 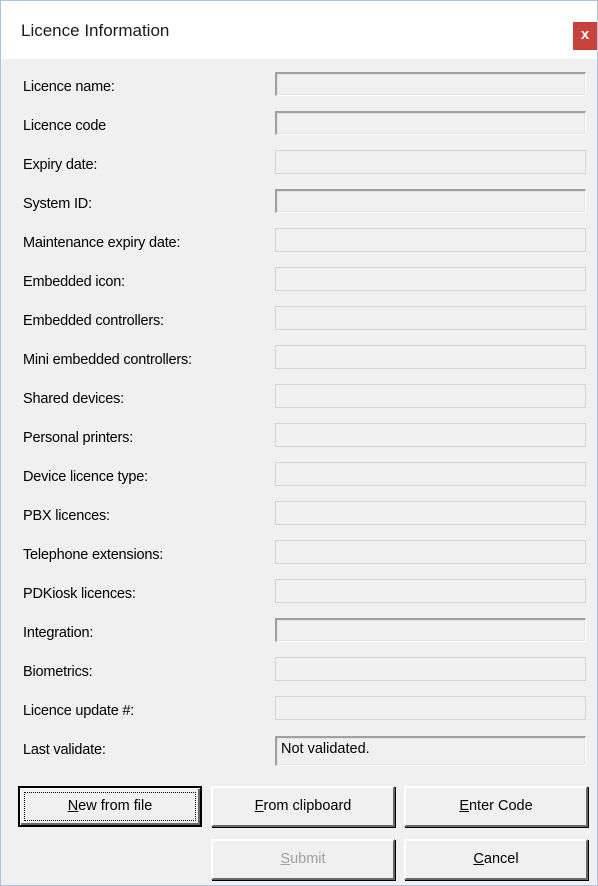 What do you see at coordinates (430, 123) in the screenshot?
I see `licence-code-field` at bounding box center [430, 123].